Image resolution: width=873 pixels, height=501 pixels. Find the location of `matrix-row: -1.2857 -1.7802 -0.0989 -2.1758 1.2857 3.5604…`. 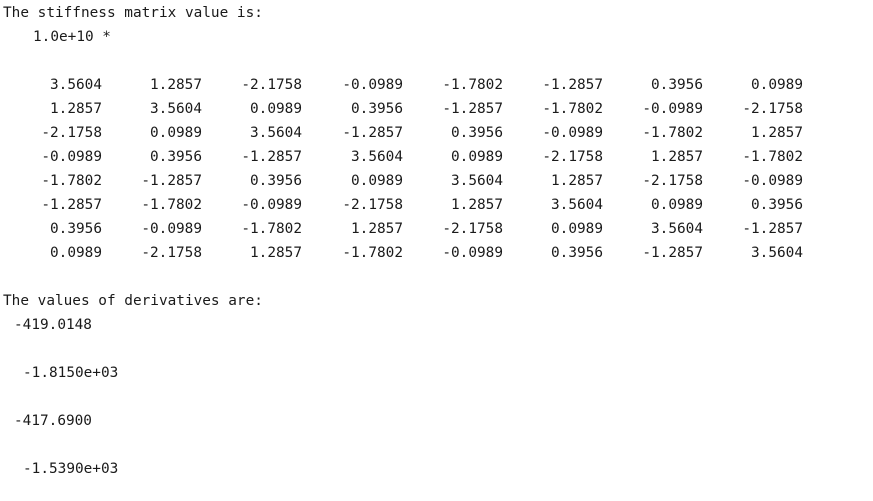

matrix-row: -1.2857 -1.7802 -0.0989 -2.1758 1.2857 3.5604… is located at coordinates (436, 205).